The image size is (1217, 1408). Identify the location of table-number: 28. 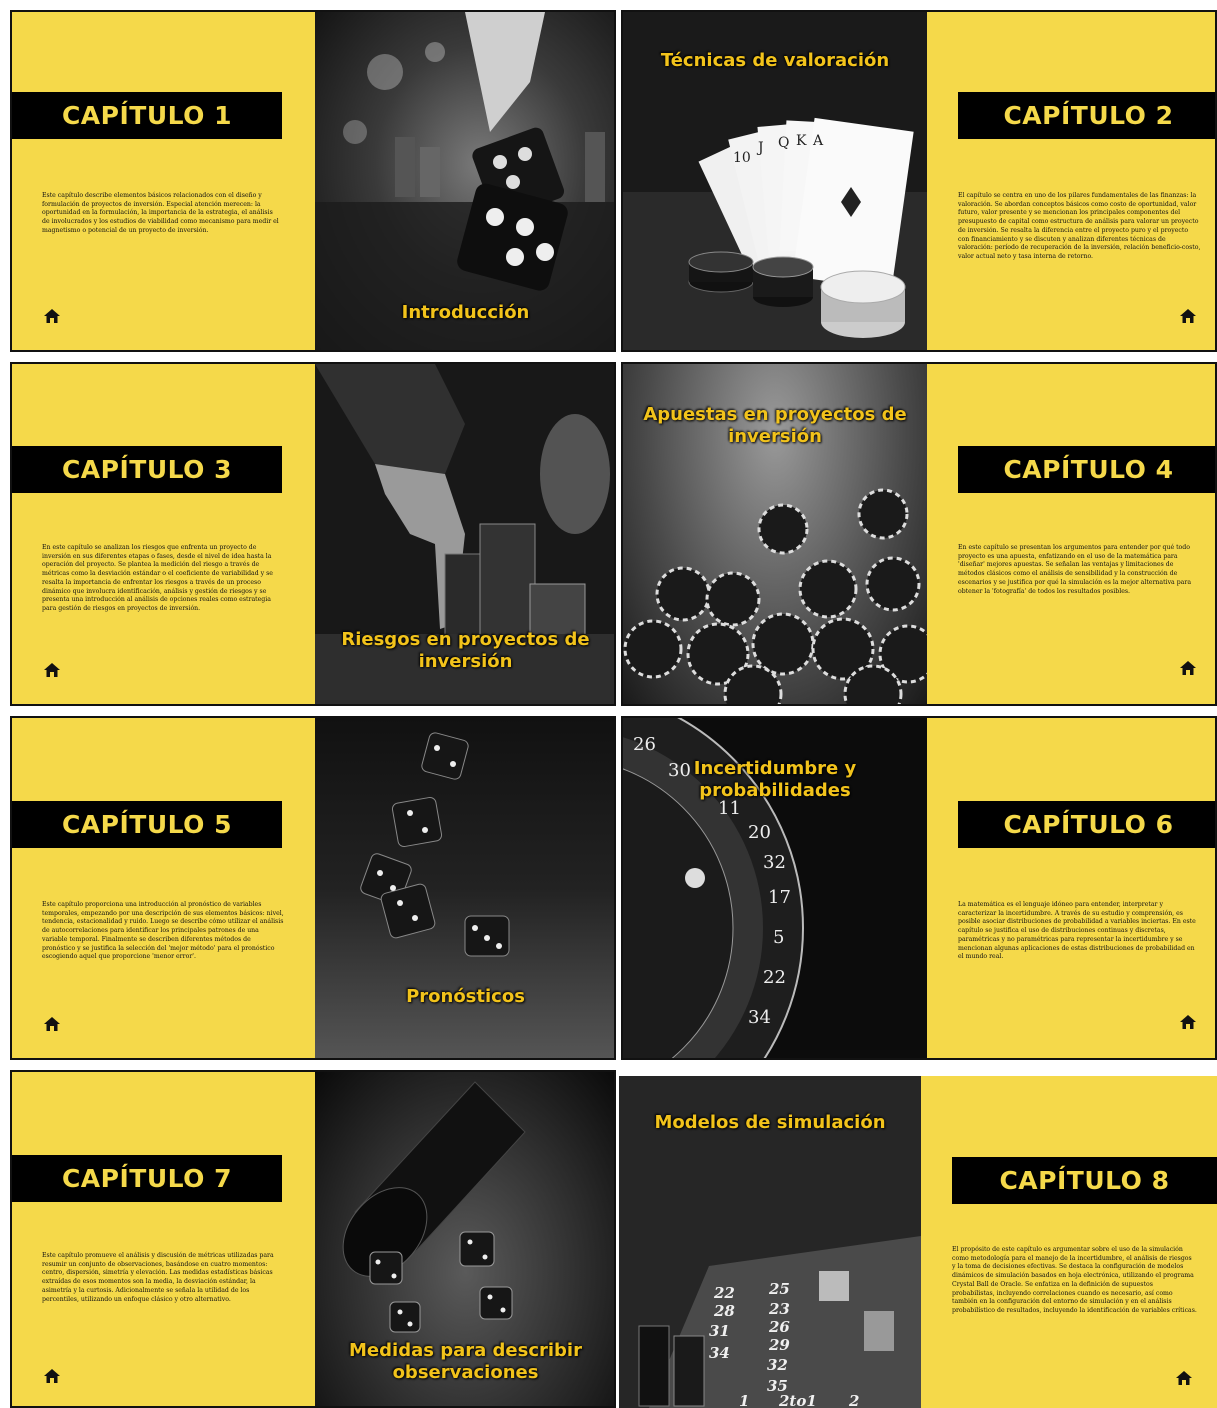
(724, 1311).